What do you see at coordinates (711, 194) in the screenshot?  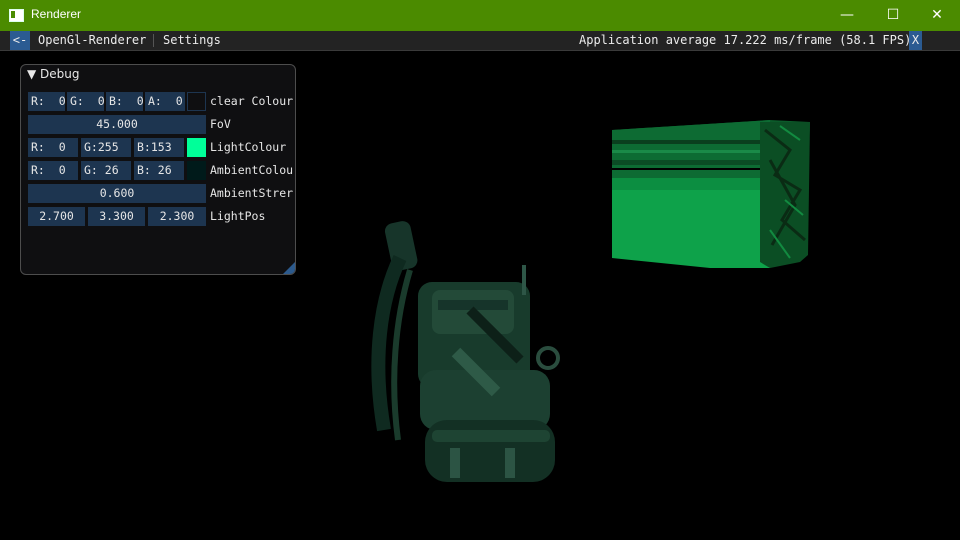 I see `cube-mesh` at bounding box center [711, 194].